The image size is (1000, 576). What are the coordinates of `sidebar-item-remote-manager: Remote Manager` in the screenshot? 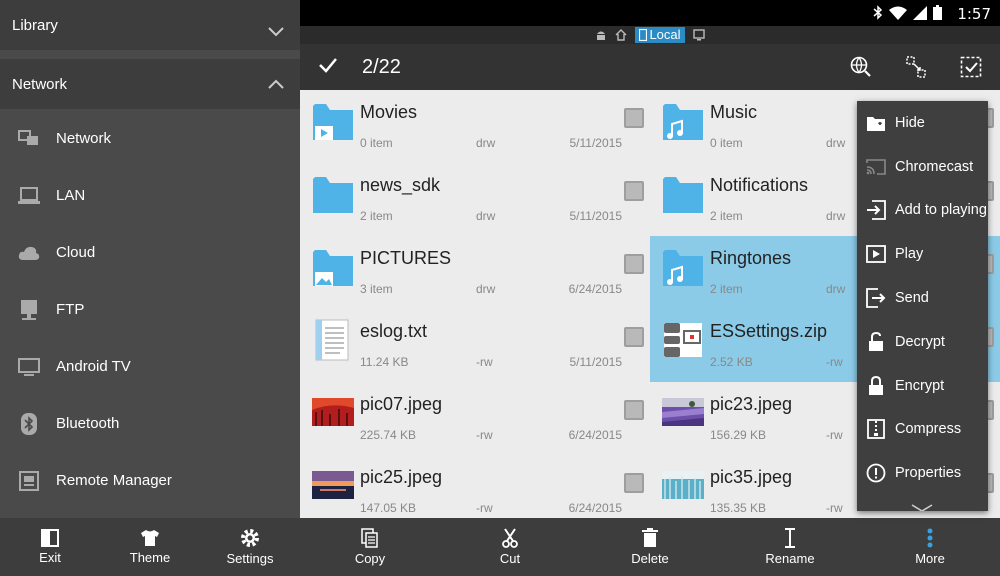 It's located at (150, 480).